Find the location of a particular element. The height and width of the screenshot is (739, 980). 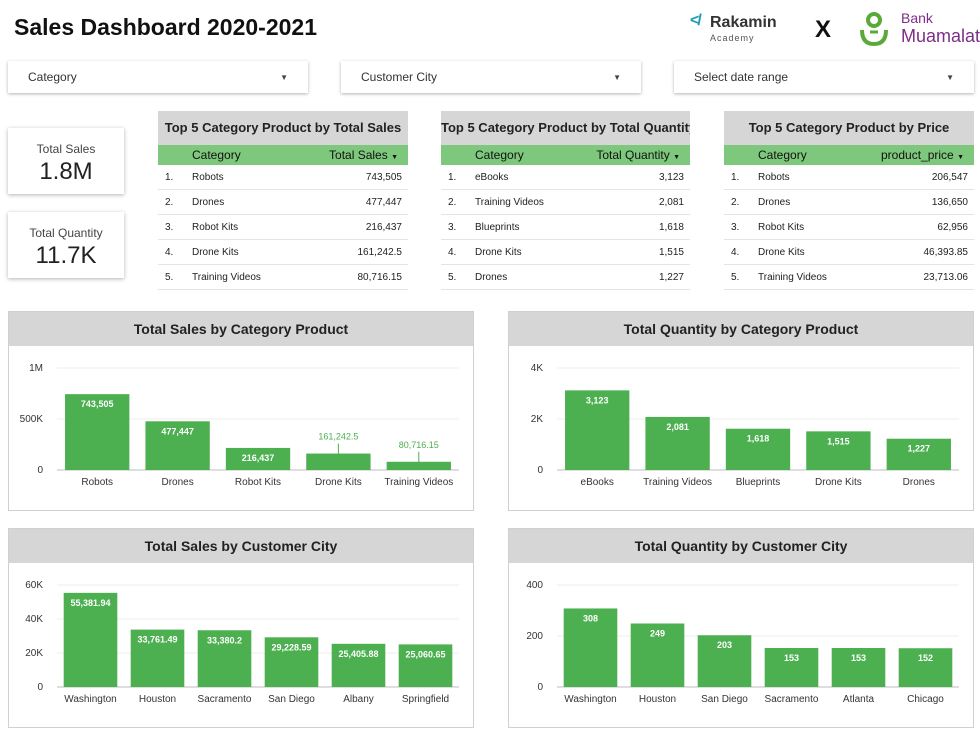

table-row: 2. Drones 136,650 is located at coordinates (849, 202).